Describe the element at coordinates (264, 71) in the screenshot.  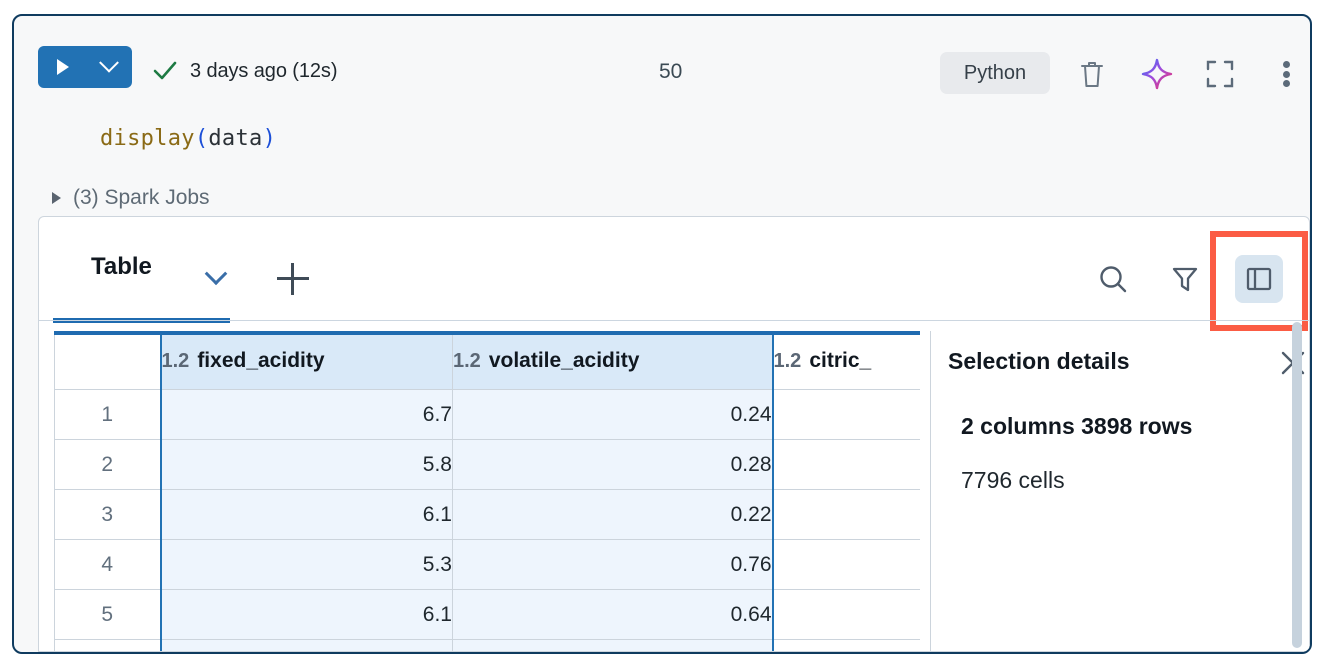
I see `cell-status-text: 3 days ago (12s)` at that location.